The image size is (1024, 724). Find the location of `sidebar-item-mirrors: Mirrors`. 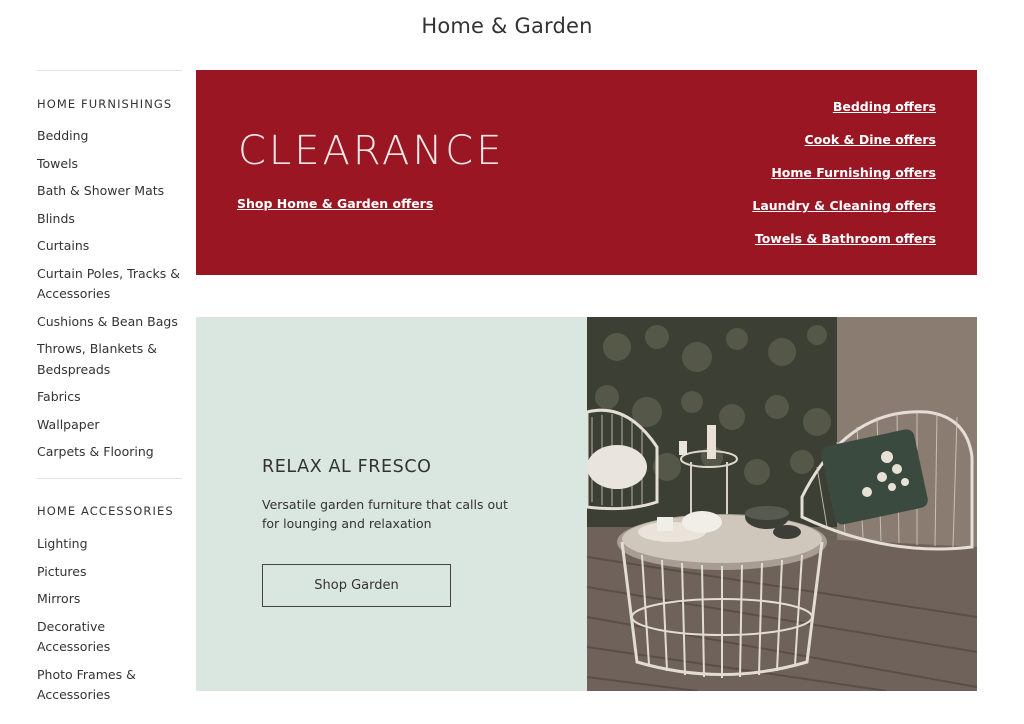

sidebar-item-mirrors: Mirrors is located at coordinates (109, 599).